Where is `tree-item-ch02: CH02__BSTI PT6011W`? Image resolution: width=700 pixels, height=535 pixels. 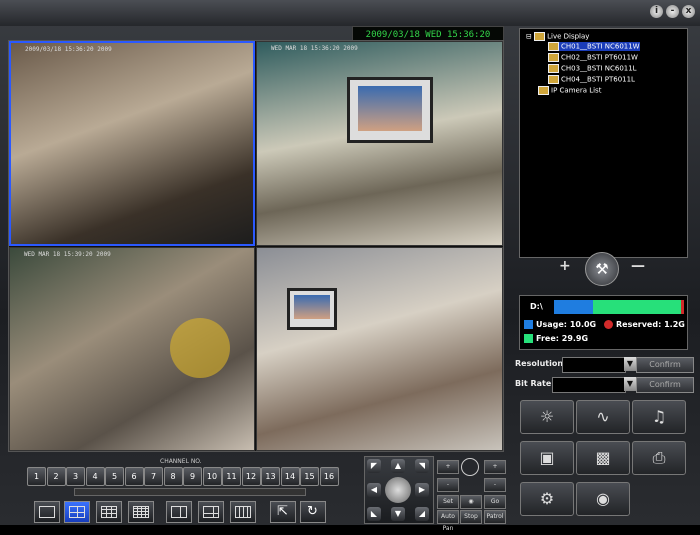 tree-item-ch02: CH02__BSTI PT6011W is located at coordinates (593, 57).